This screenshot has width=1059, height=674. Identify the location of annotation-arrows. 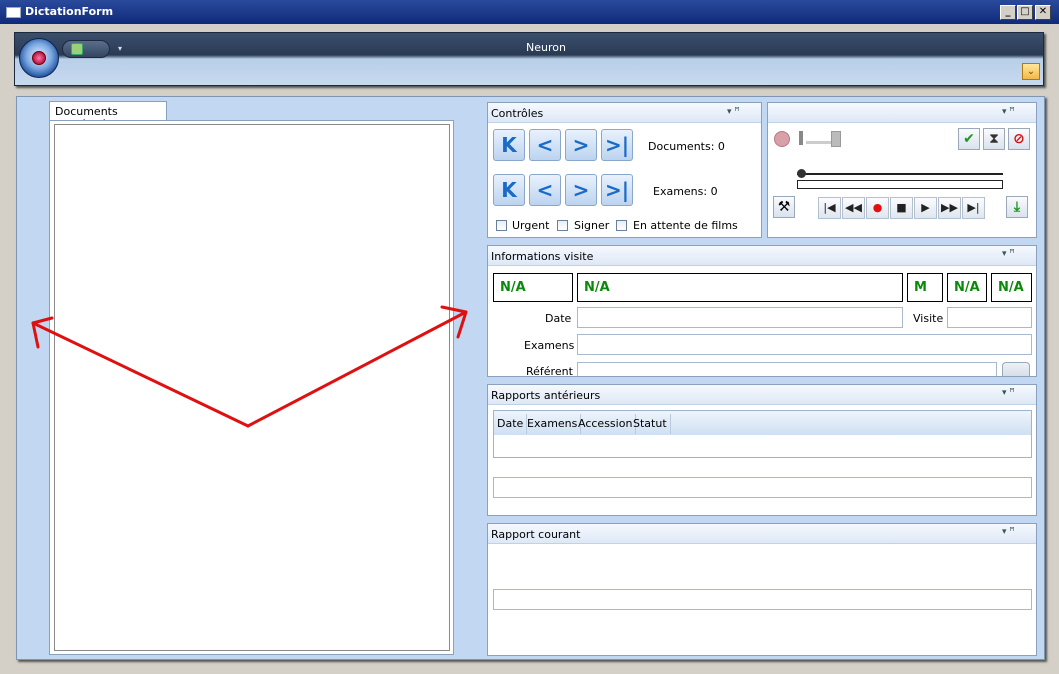
(249, 366).